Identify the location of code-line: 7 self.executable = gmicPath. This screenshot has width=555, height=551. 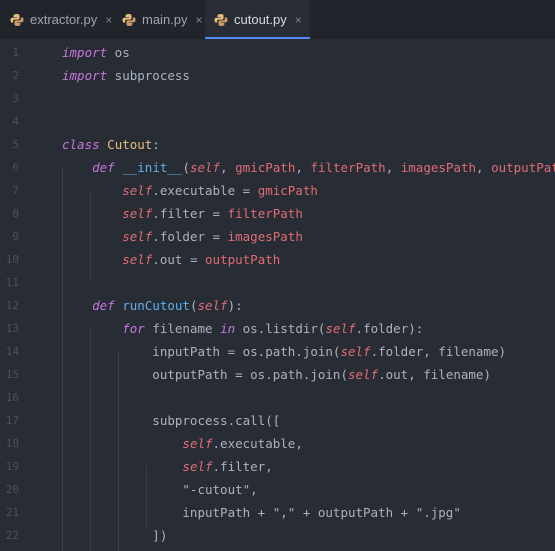
(277, 190).